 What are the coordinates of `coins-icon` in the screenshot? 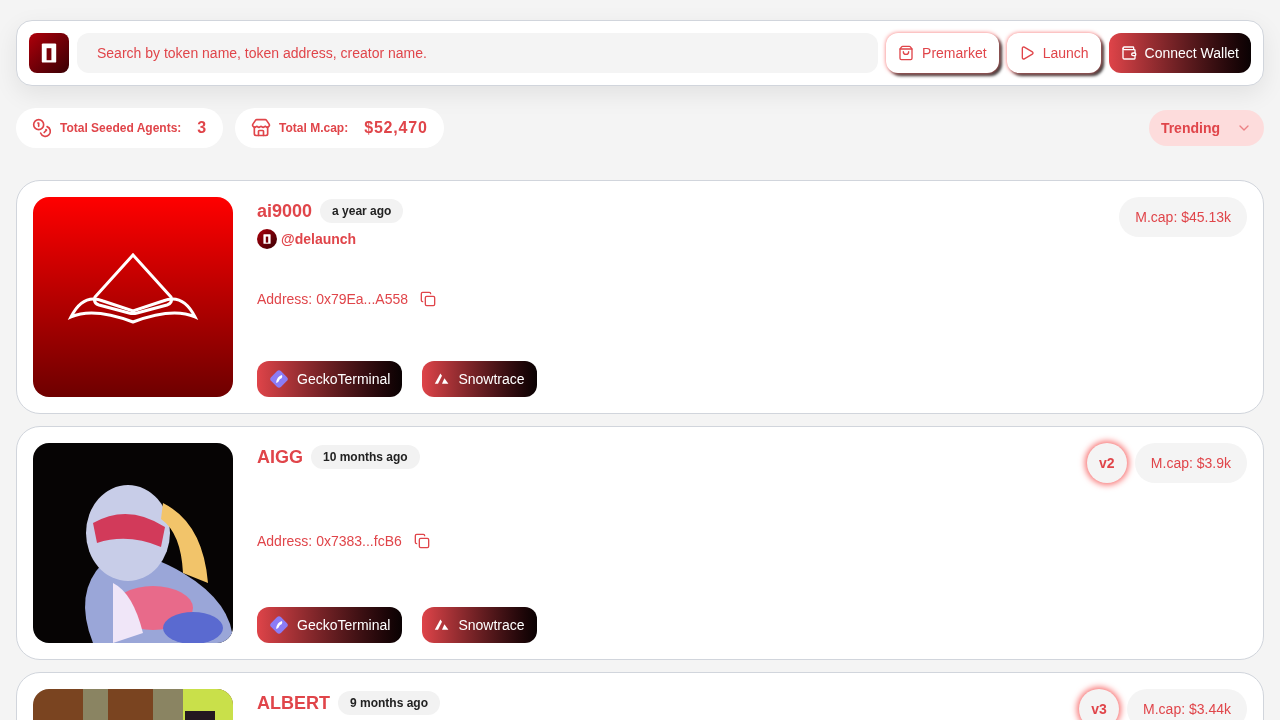 It's located at (42, 128).